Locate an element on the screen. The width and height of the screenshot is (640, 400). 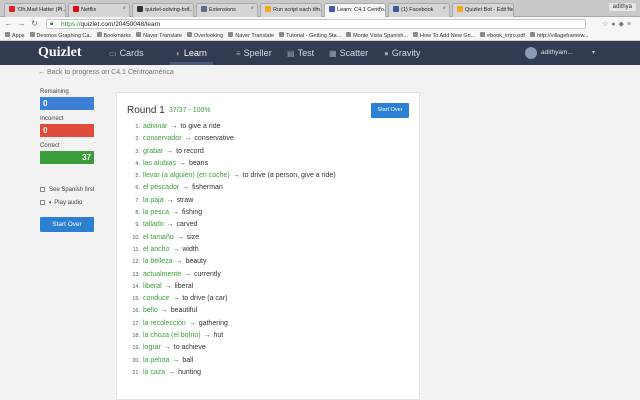
bookmark-item: ebook_intro.pdf is located at coordinates (502, 35).